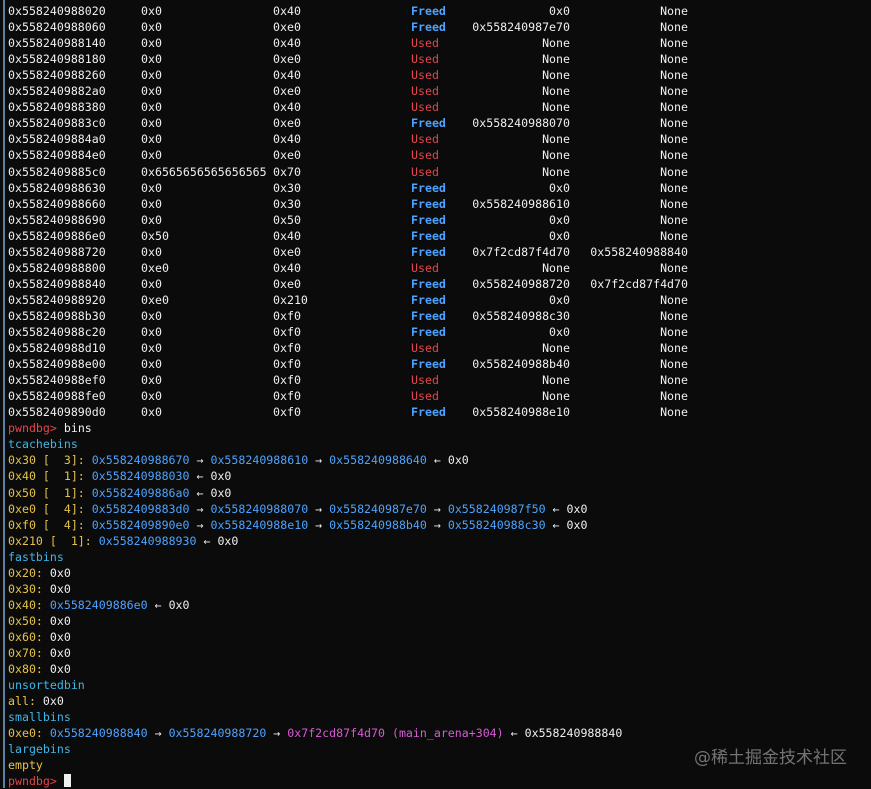 The width and height of the screenshot is (871, 789). Describe the element at coordinates (378, 508) in the screenshot. I see `chunk-pointer: 0x558240987e70` at that location.